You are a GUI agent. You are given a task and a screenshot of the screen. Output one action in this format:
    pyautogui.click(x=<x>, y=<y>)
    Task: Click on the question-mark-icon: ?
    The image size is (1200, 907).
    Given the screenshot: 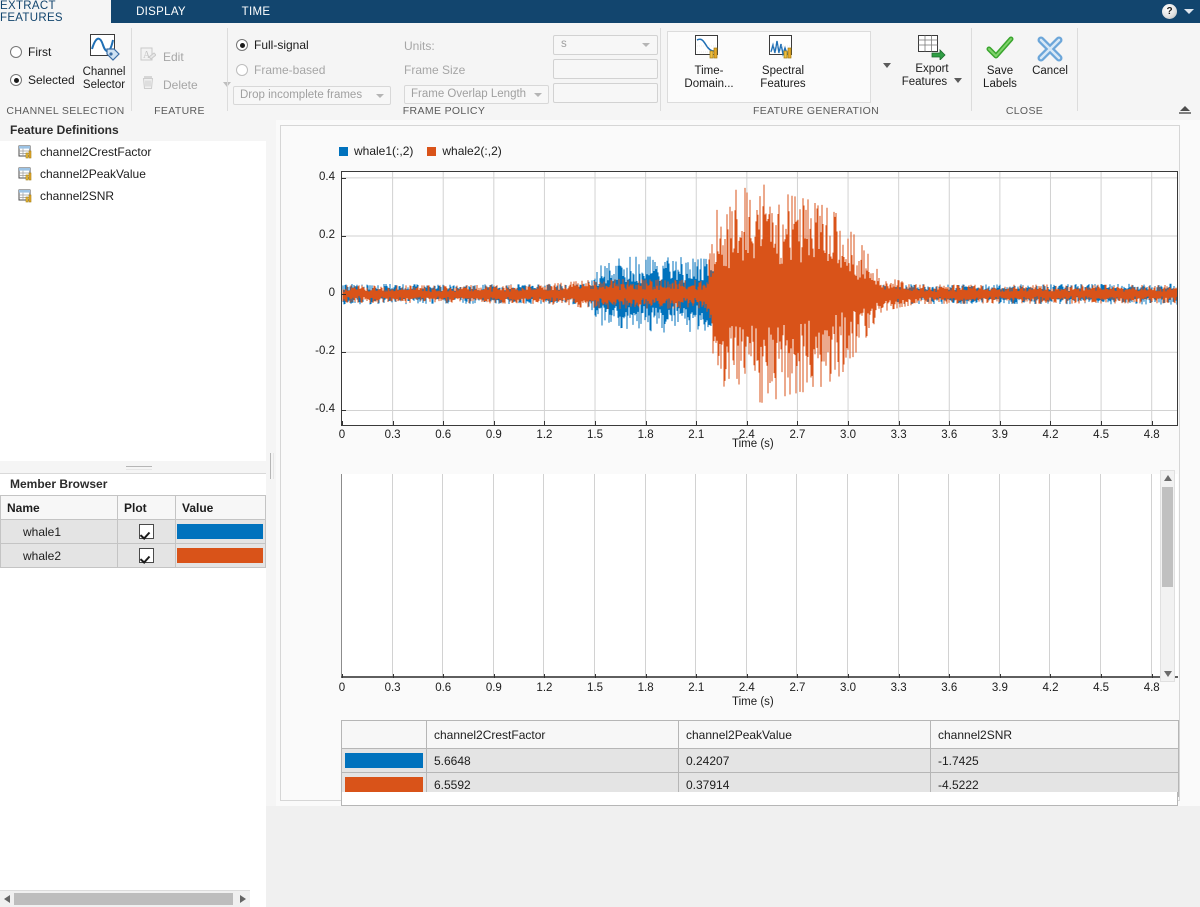 What is the action you would take?
    pyautogui.click(x=1169, y=11)
    